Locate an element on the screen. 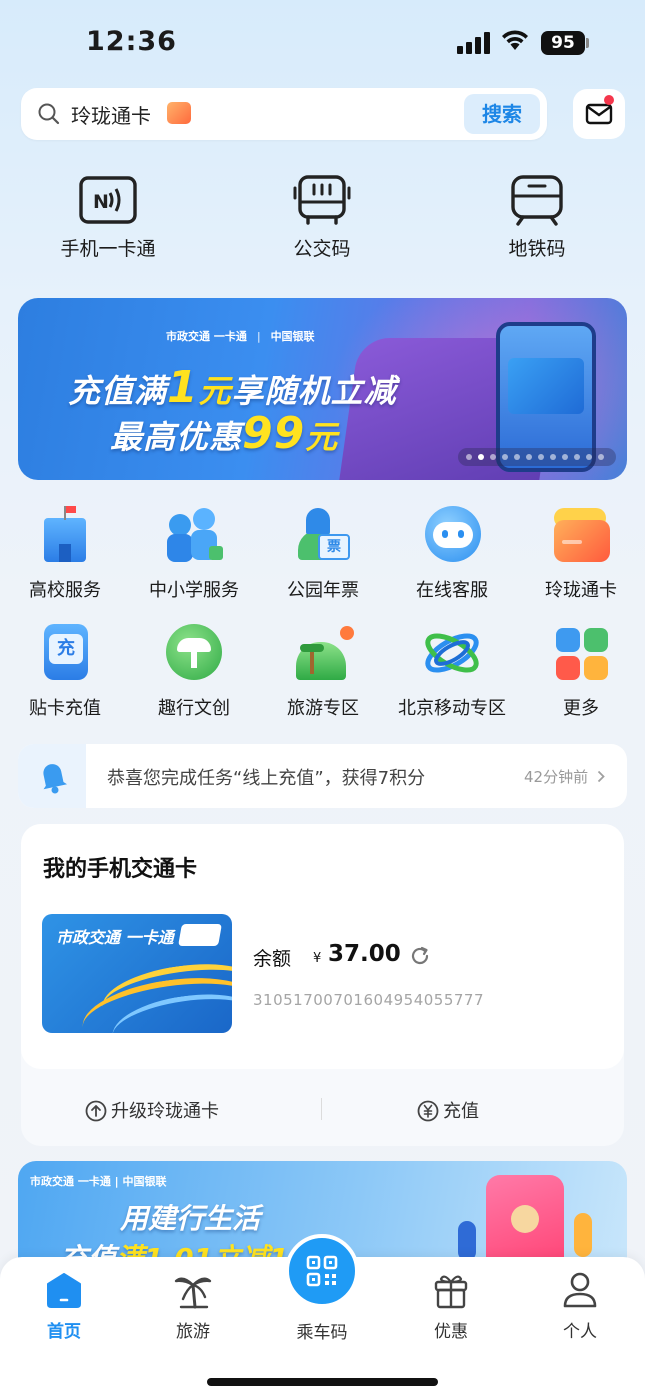 This screenshot has height=1398, width=645. promo-banner: 市政交通 一卡通 | 中国银联 充值满1元享随机立减 最高优惠99元 is located at coordinates (322, 389).